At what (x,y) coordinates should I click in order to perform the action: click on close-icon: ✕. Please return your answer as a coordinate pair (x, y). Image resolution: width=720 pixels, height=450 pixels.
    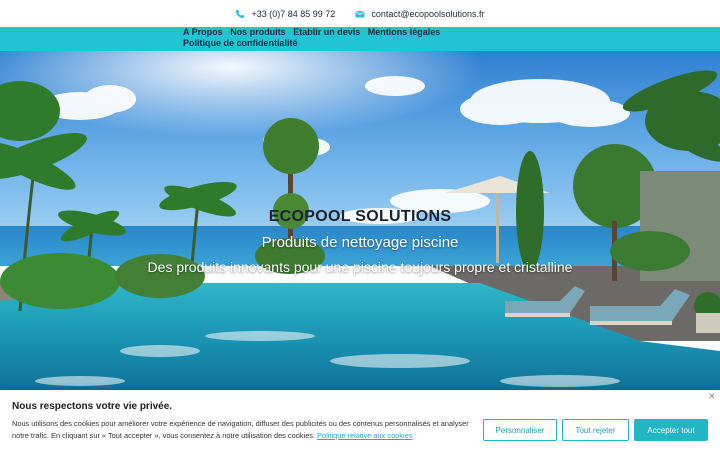
    Looking at the image, I should click on (712, 396).